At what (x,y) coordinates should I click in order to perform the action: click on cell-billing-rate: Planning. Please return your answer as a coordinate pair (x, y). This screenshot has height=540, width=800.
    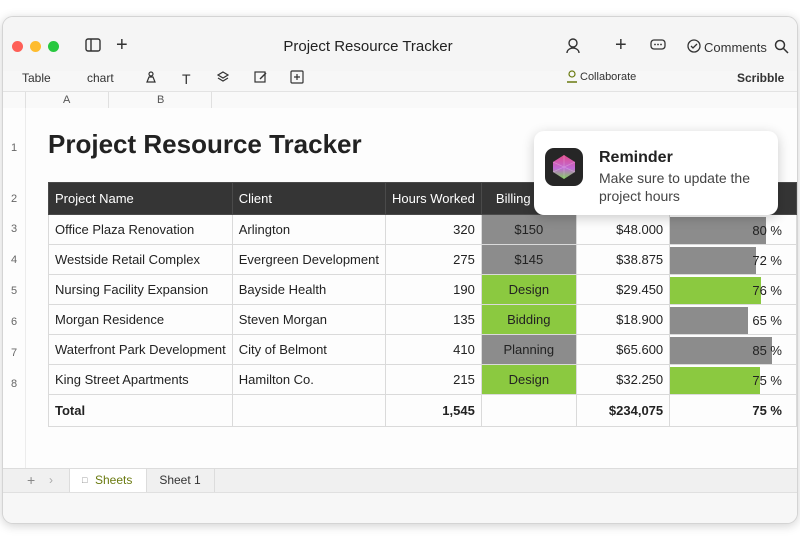
    Looking at the image, I should click on (528, 349).